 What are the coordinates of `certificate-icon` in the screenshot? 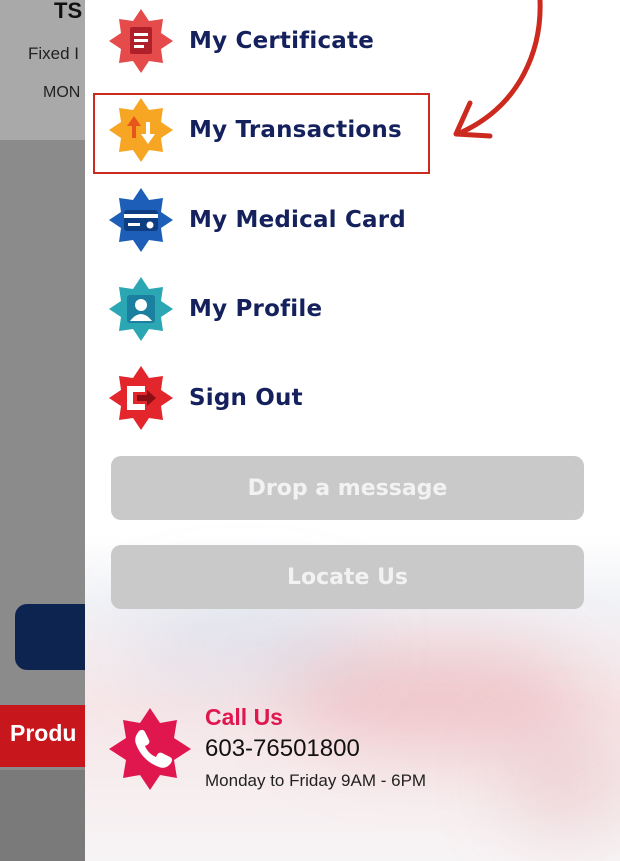 It's located at (141, 41).